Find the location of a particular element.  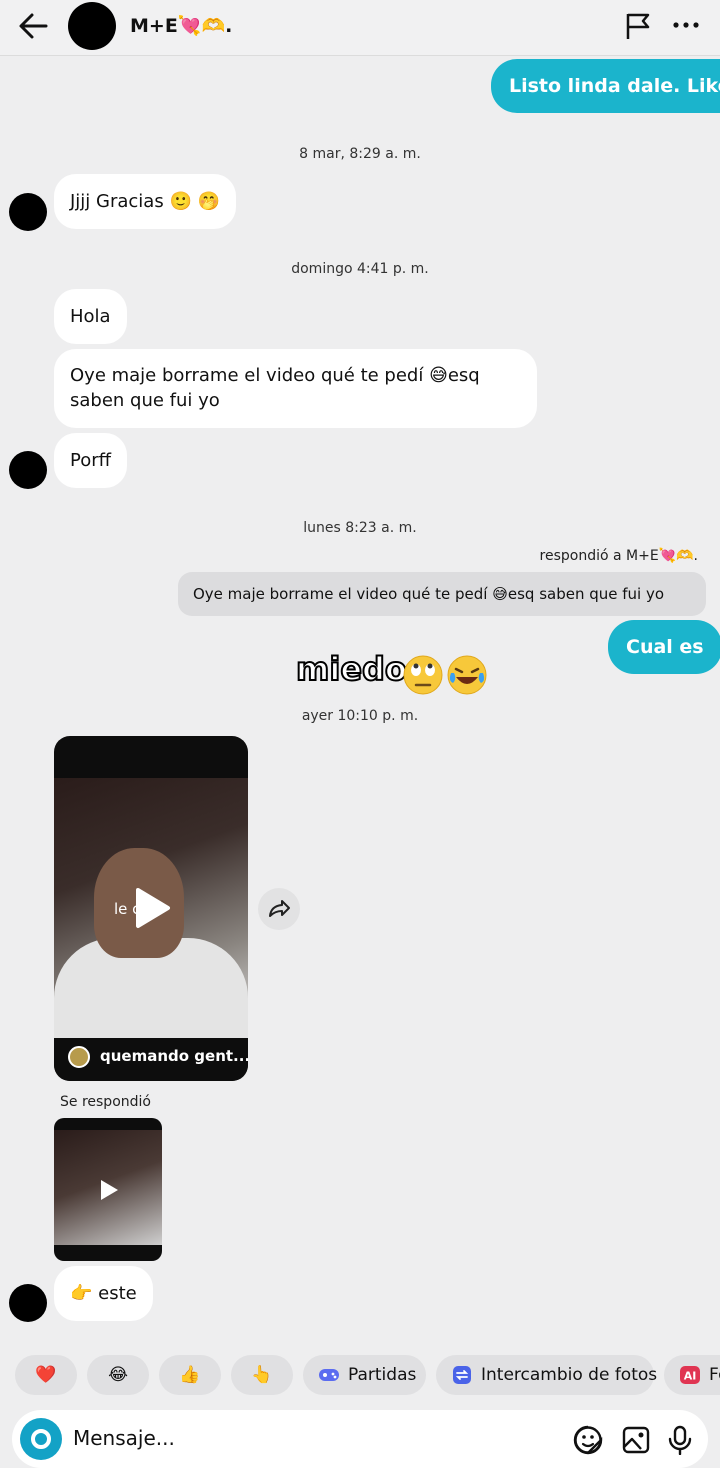

chip-label: Intercambio de fotos is located at coordinates (569, 1375).